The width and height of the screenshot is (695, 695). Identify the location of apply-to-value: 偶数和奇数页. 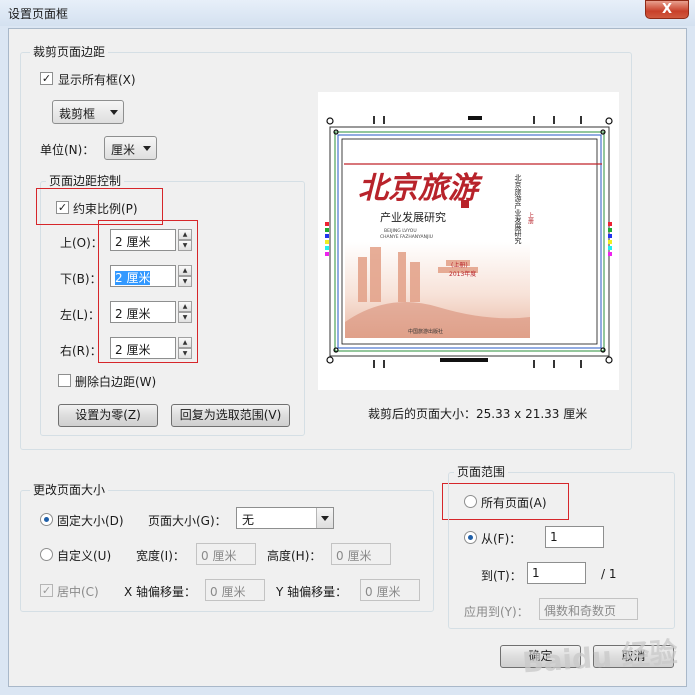
(580, 611).